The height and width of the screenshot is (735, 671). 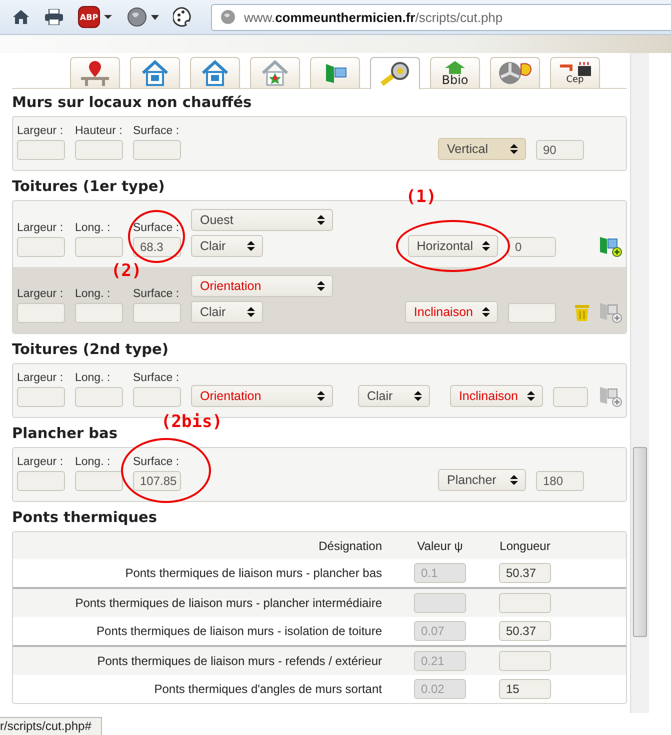 I want to click on trash-icon, so click(x=582, y=312).